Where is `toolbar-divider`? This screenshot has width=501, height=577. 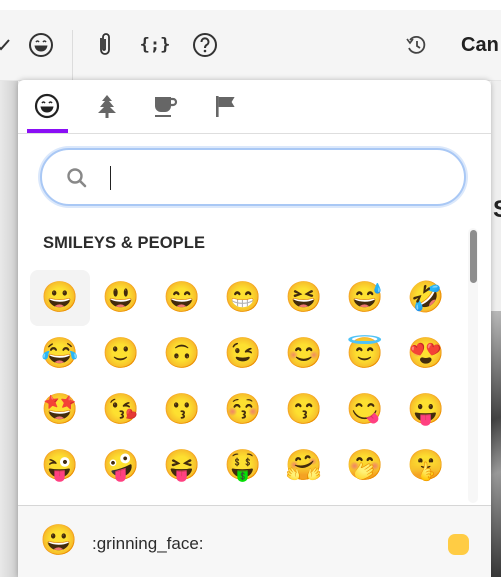 toolbar-divider is located at coordinates (72, 55).